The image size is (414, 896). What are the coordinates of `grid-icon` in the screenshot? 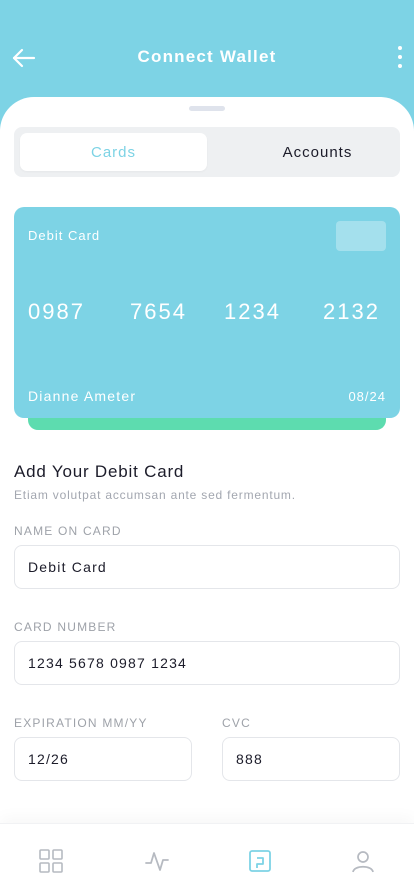 It's located at (51, 861).